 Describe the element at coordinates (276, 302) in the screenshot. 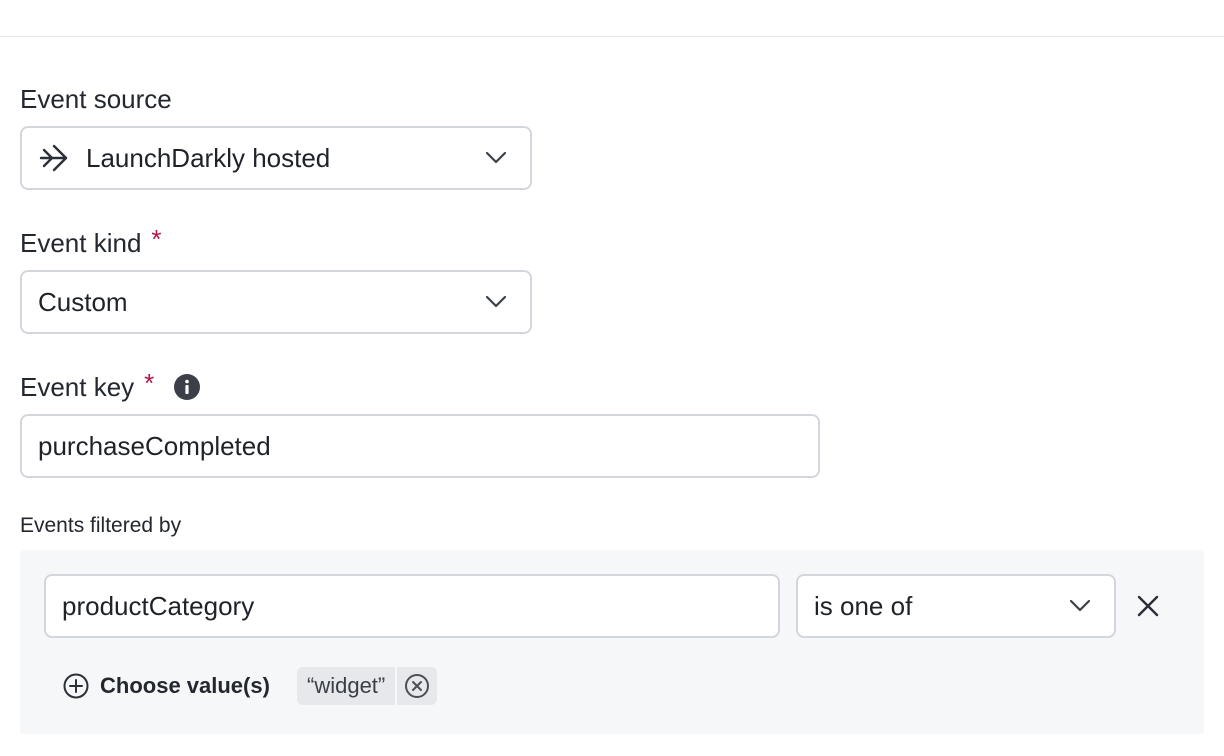

I see `event-kind-select: Custom` at that location.